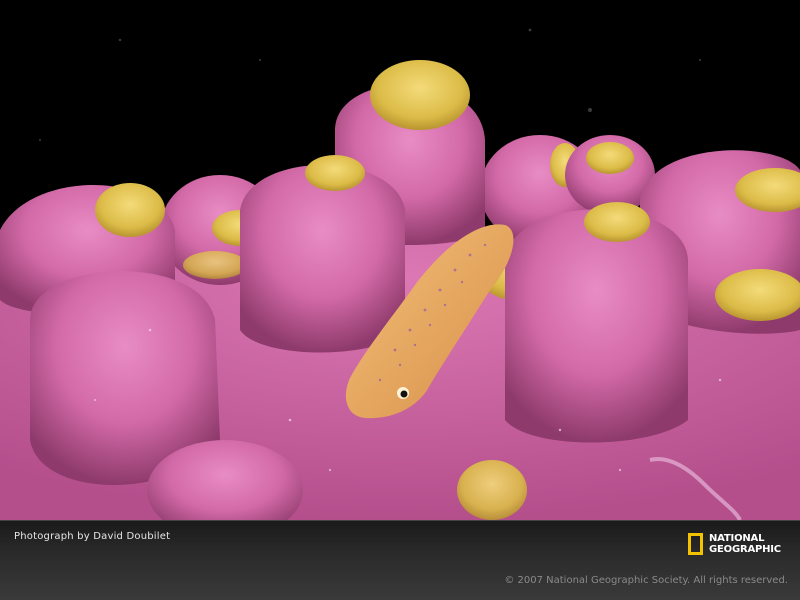 This screenshot has height=600, width=800. Describe the element at coordinates (596, 322) in the screenshot. I see `sponge-lobe-front-right` at that location.